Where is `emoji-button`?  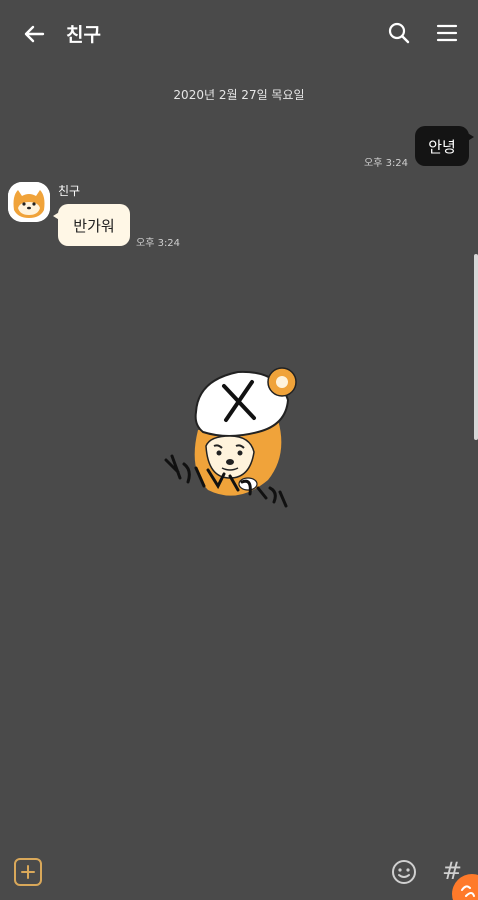 emoji-button is located at coordinates (404, 872).